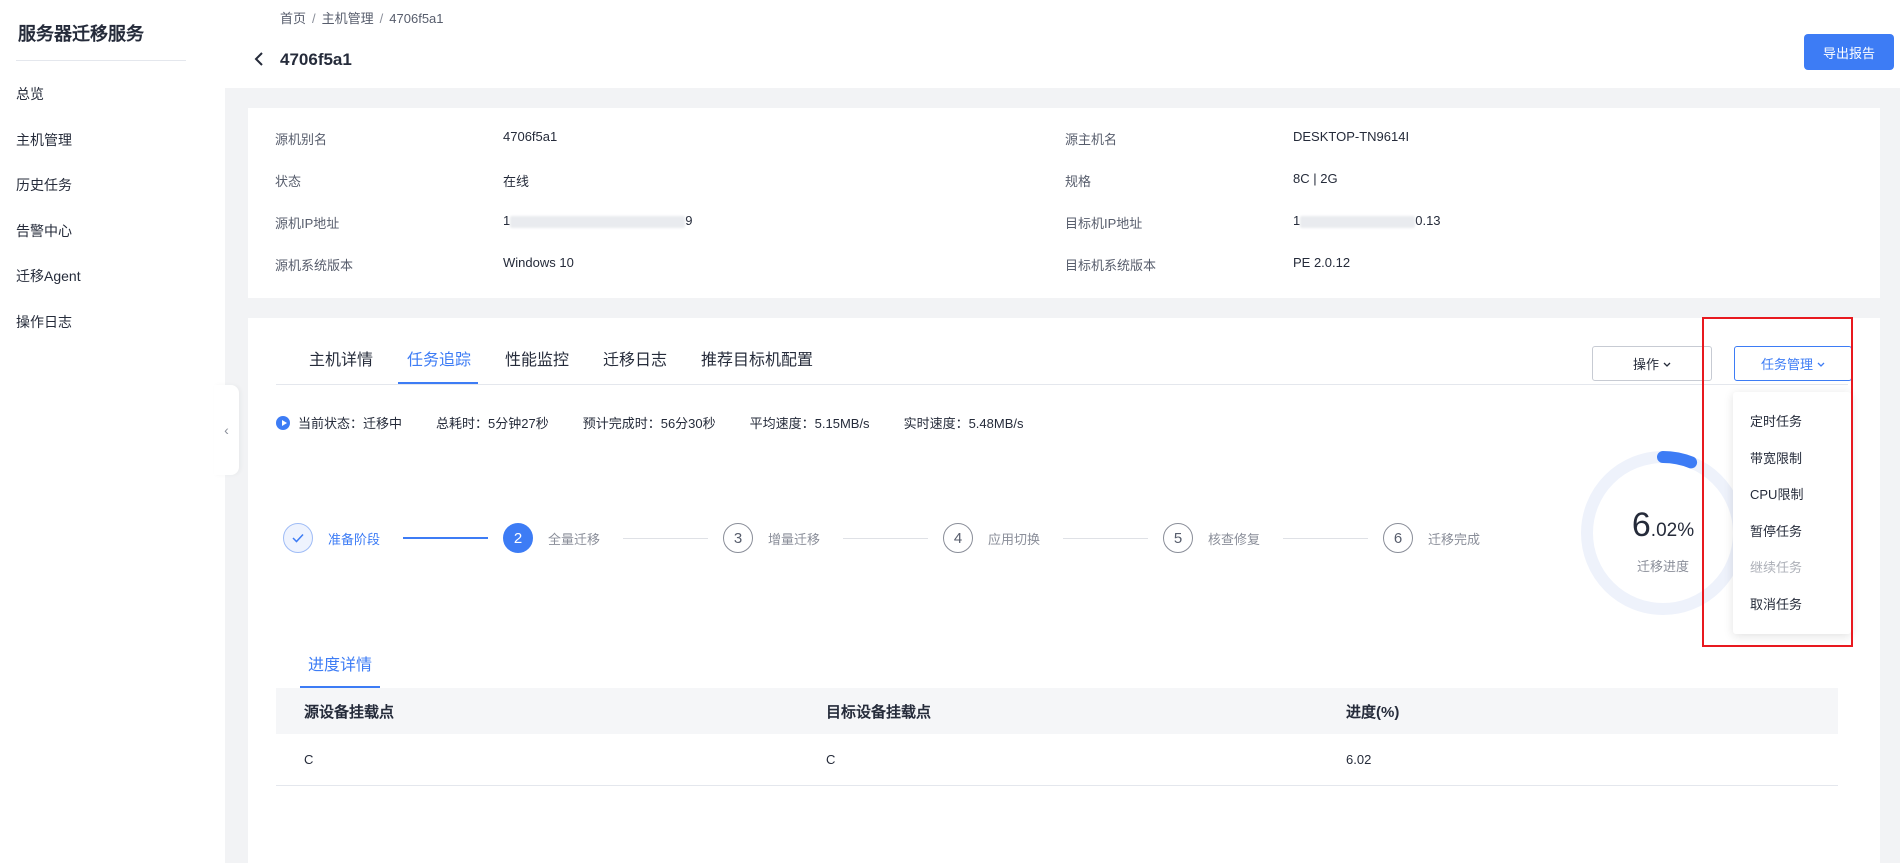 Image resolution: width=1900 pixels, height=863 pixels. I want to click on step-verify: 5 核查修复, so click(1211, 538).